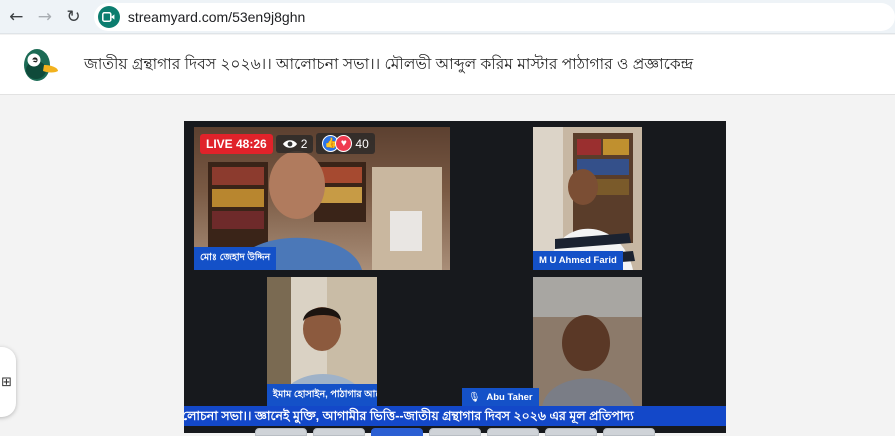 The width and height of the screenshot is (895, 436). I want to click on svg-text: S, so click(34, 64).